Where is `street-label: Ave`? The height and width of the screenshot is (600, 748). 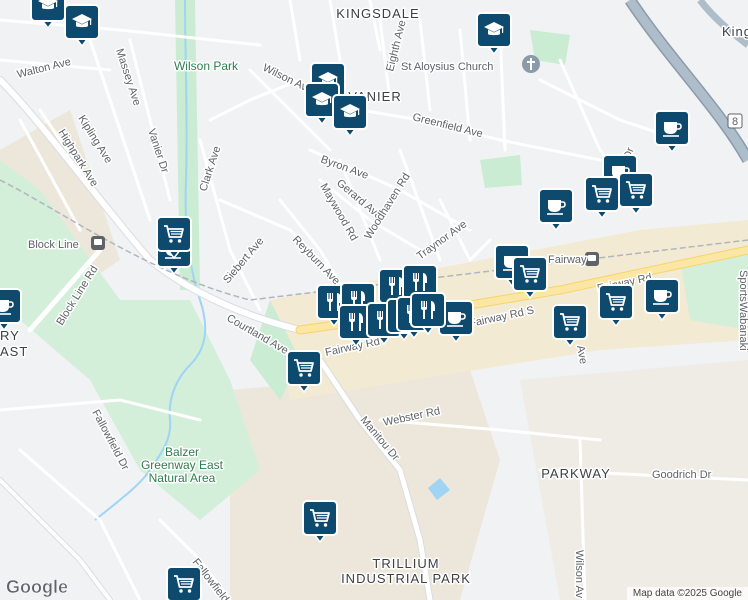
street-label: Ave is located at coordinates (581, 354).